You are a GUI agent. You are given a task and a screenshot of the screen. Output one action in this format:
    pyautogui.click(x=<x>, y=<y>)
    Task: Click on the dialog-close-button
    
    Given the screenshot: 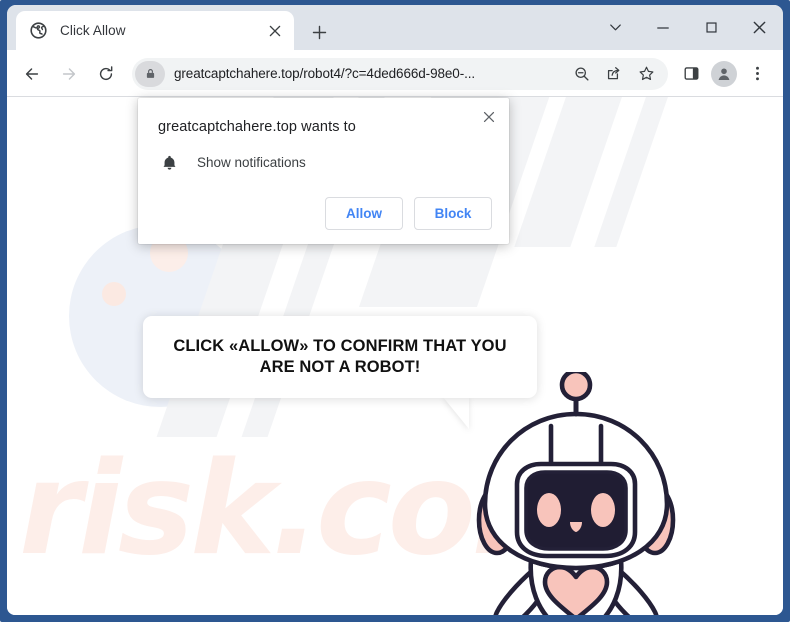 What is the action you would take?
    pyautogui.click(x=489, y=117)
    